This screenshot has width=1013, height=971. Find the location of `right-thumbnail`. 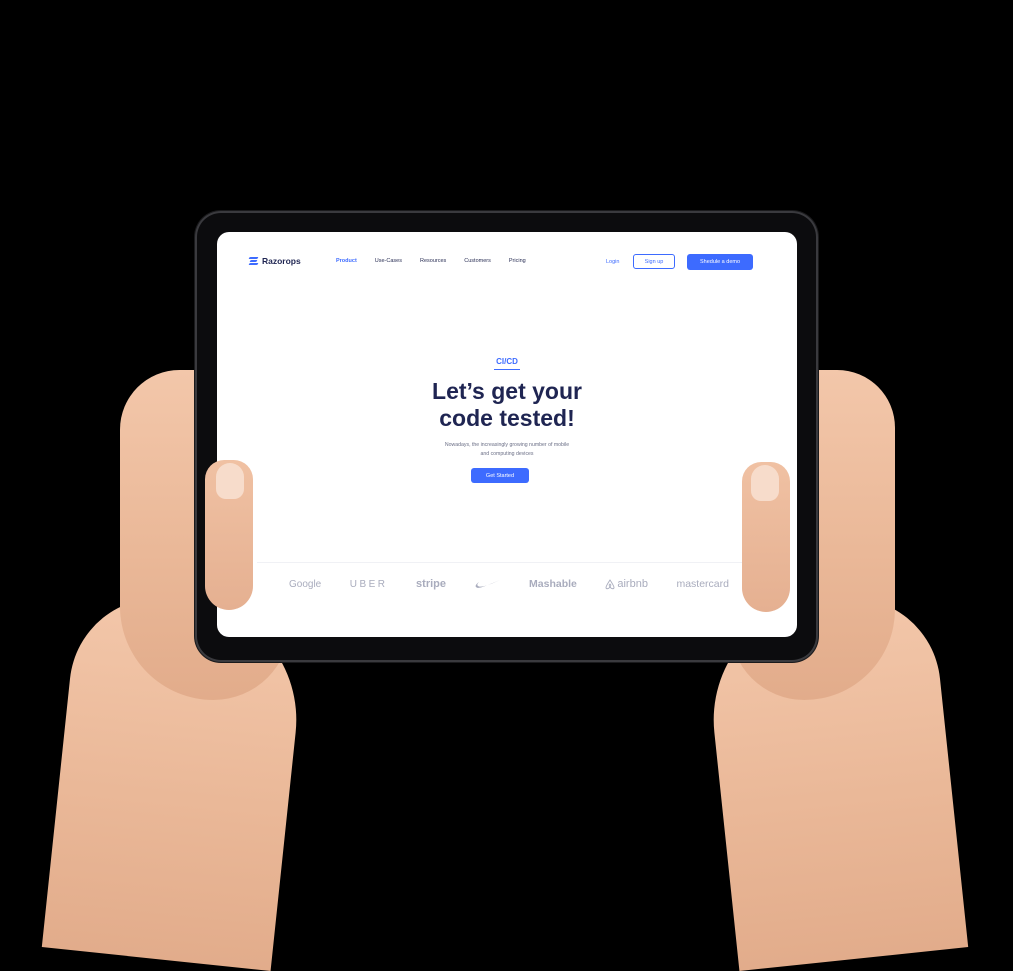

right-thumbnail is located at coordinates (765, 483).